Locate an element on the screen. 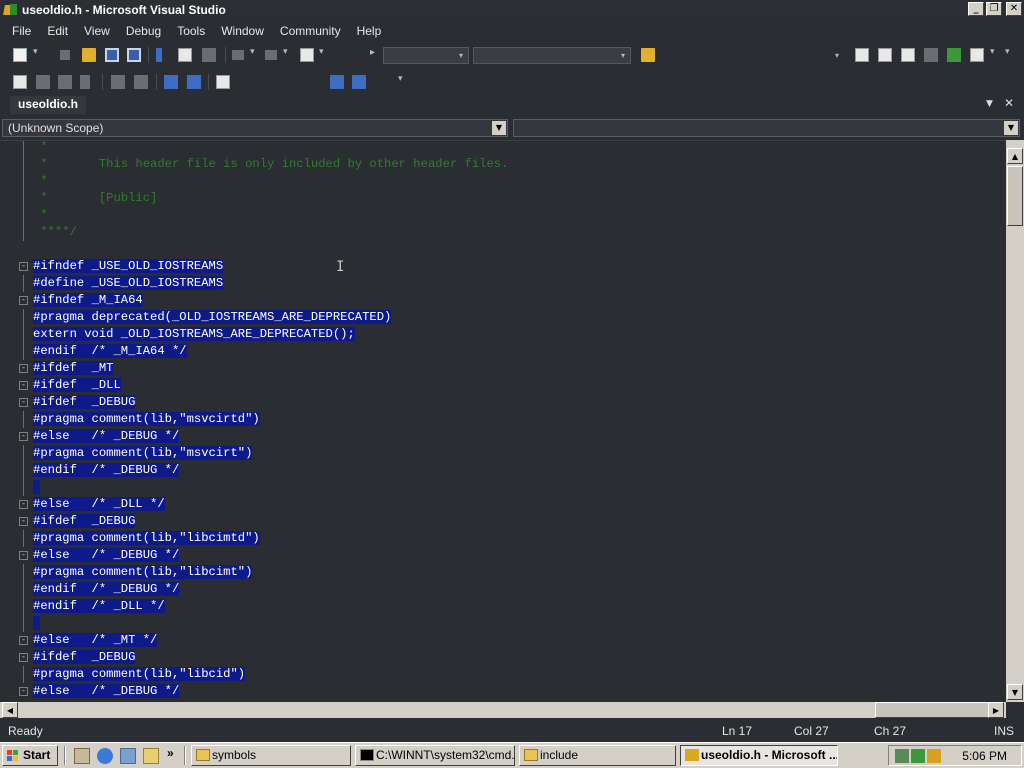 The width and height of the screenshot is (1024, 768). code-line: #pragma comment(lib,"msvcirt") is located at coordinates (143, 453).